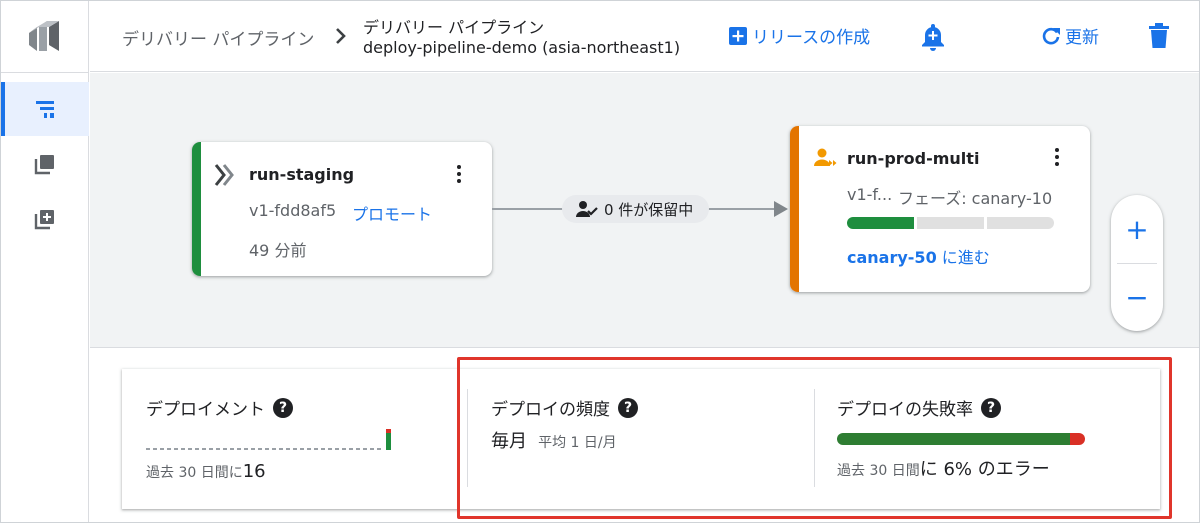 The image size is (1200, 523). What do you see at coordinates (268, 439) in the screenshot?
I see `deployments-sparkline` at bounding box center [268, 439].